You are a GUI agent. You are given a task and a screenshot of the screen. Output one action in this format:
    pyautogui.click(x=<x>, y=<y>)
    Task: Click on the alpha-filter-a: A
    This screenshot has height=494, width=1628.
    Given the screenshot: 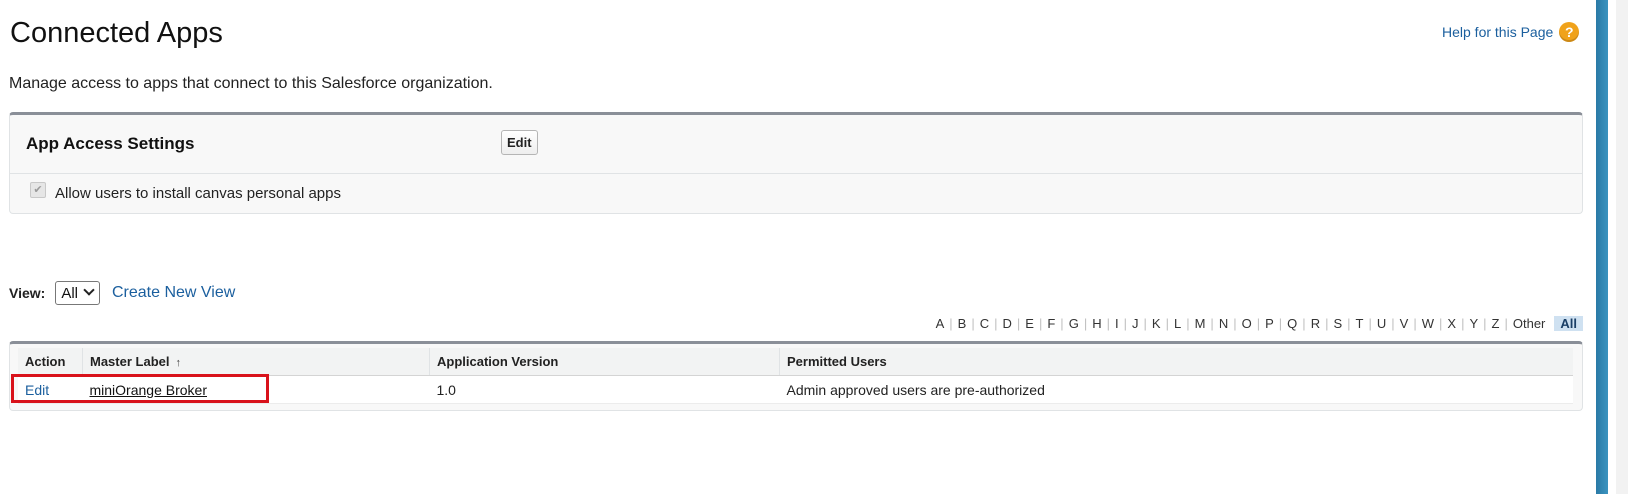 What is the action you would take?
    pyautogui.click(x=940, y=323)
    